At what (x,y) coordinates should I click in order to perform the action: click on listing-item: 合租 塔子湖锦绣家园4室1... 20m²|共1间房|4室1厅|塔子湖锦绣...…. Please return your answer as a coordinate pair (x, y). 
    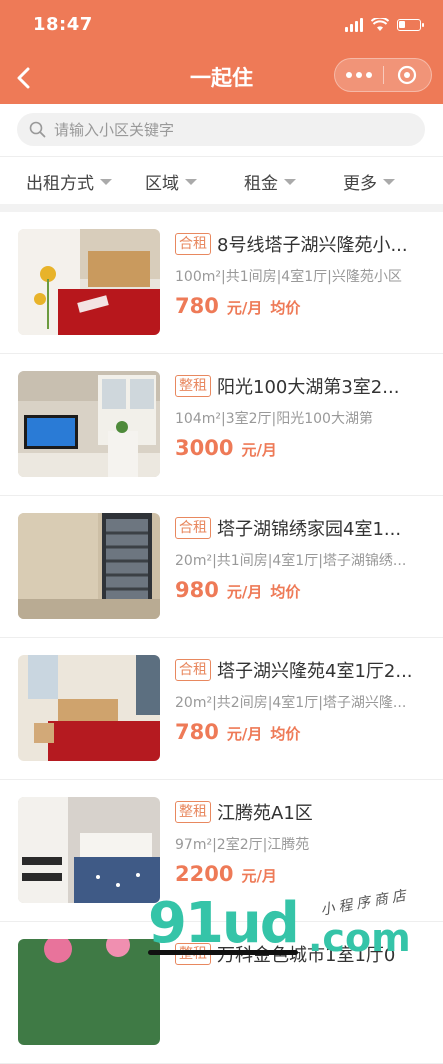
    Looking at the image, I should click on (221, 567).